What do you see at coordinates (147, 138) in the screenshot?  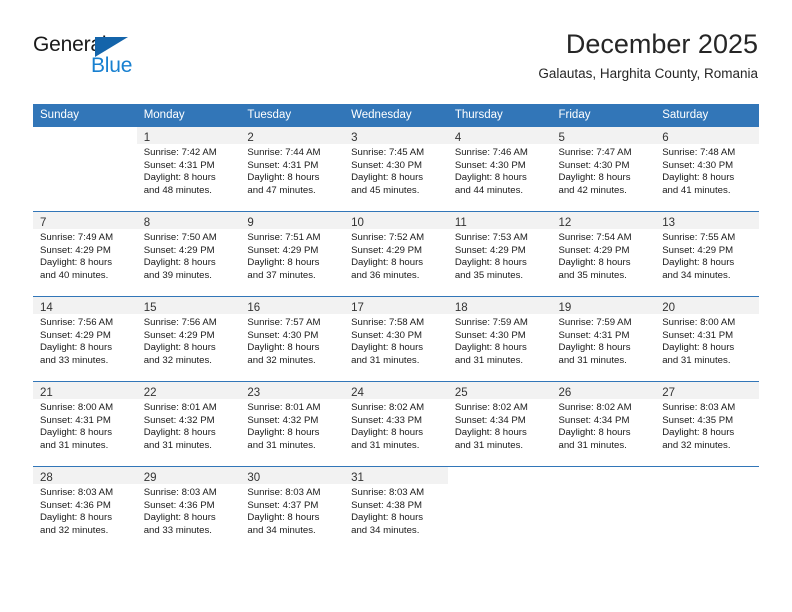 I see `day-number: 1` at bounding box center [147, 138].